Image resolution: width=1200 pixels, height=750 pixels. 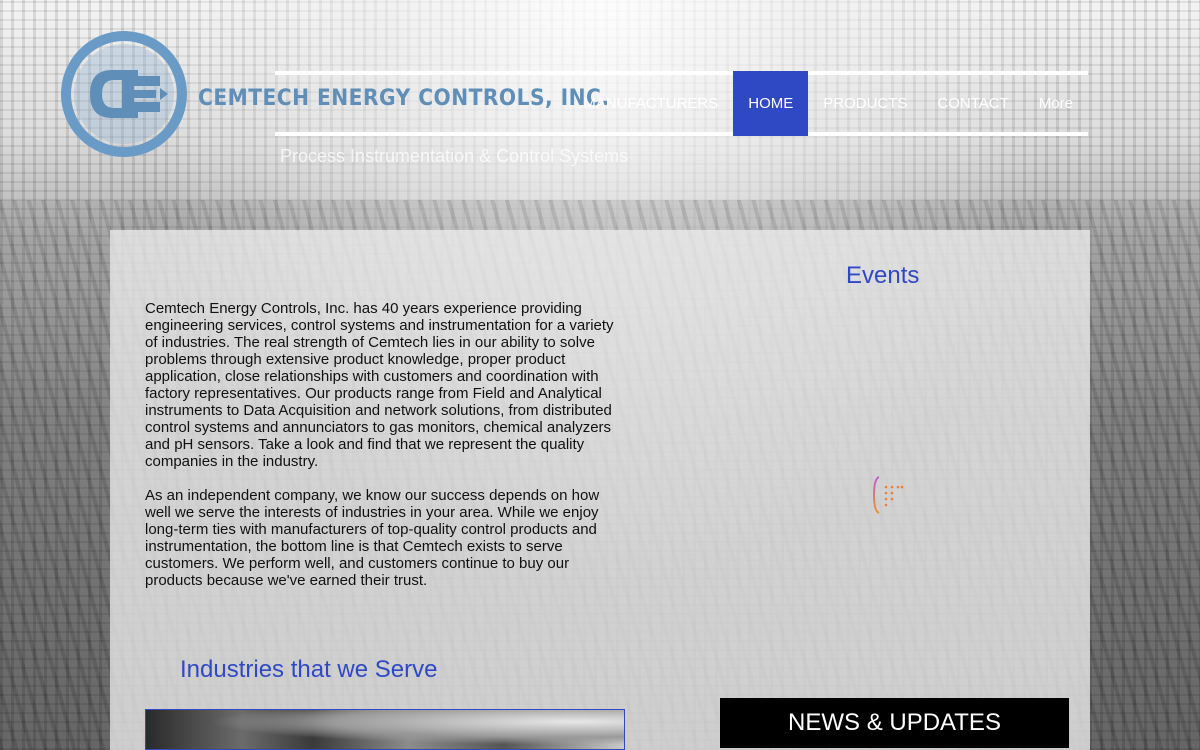 I want to click on company-logo, so click(x=125, y=95).